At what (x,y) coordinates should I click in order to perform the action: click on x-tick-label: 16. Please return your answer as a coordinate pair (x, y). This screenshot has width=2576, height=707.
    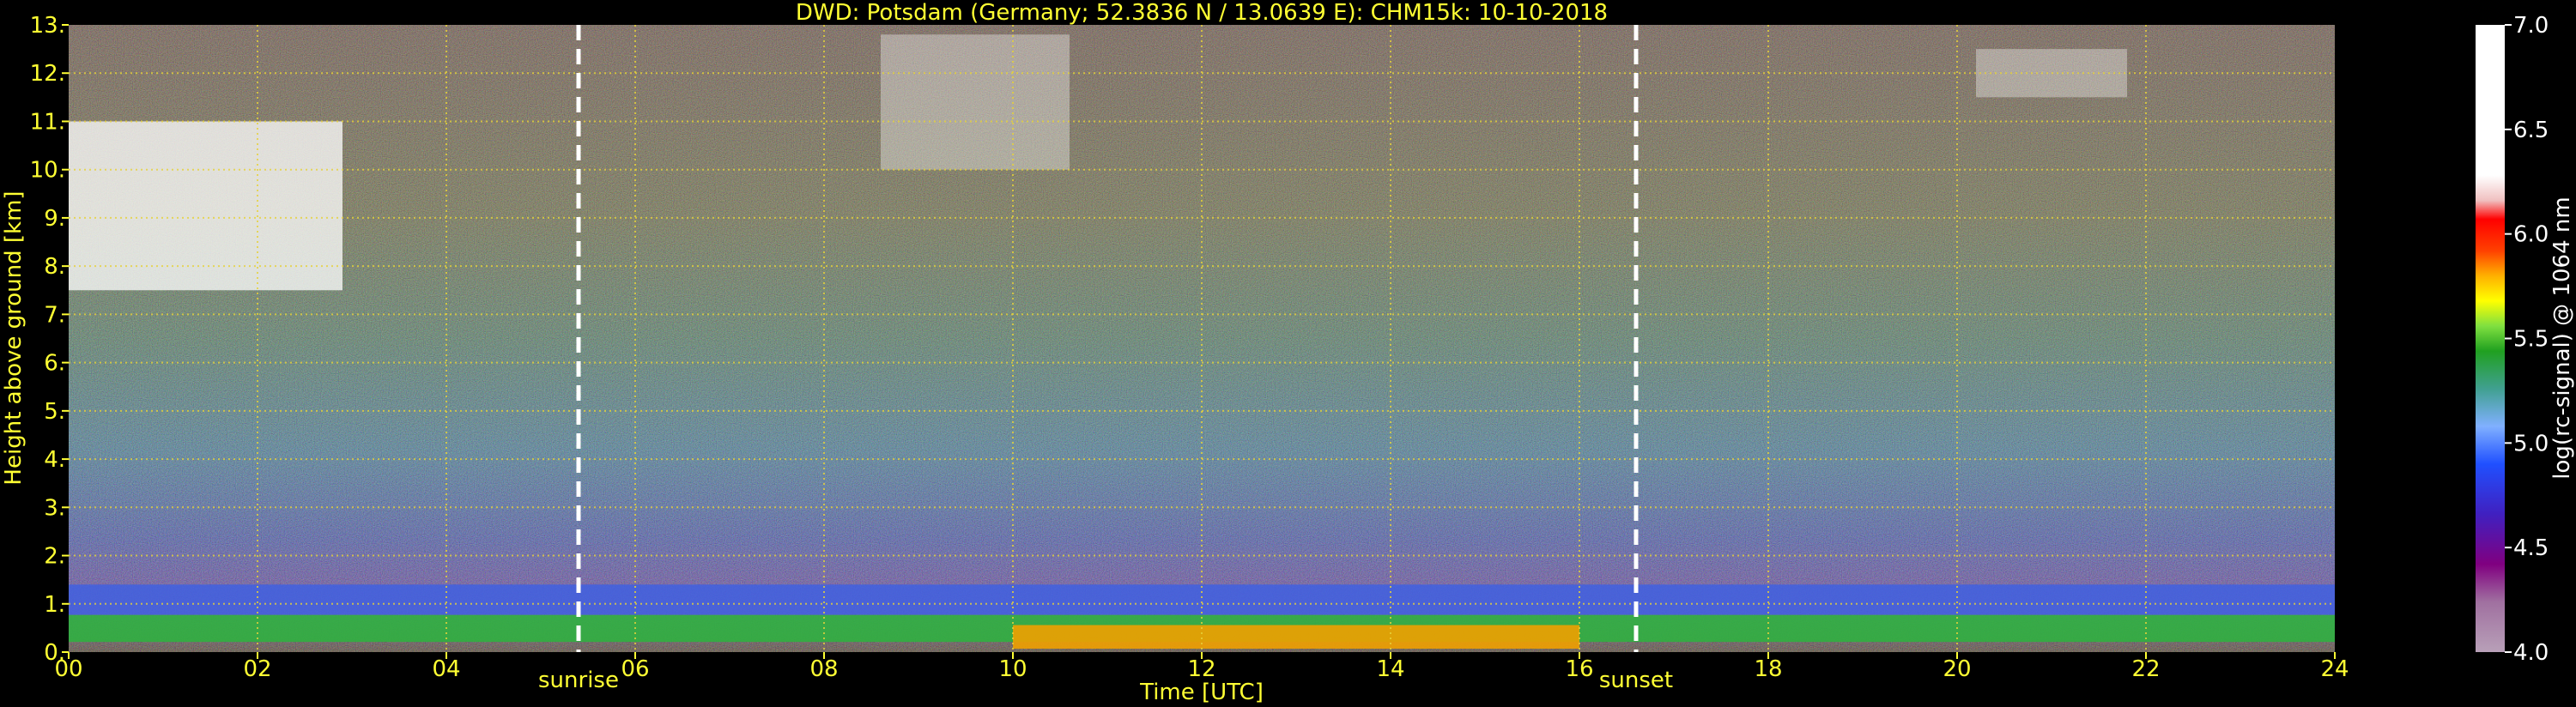
    Looking at the image, I should click on (1579, 669).